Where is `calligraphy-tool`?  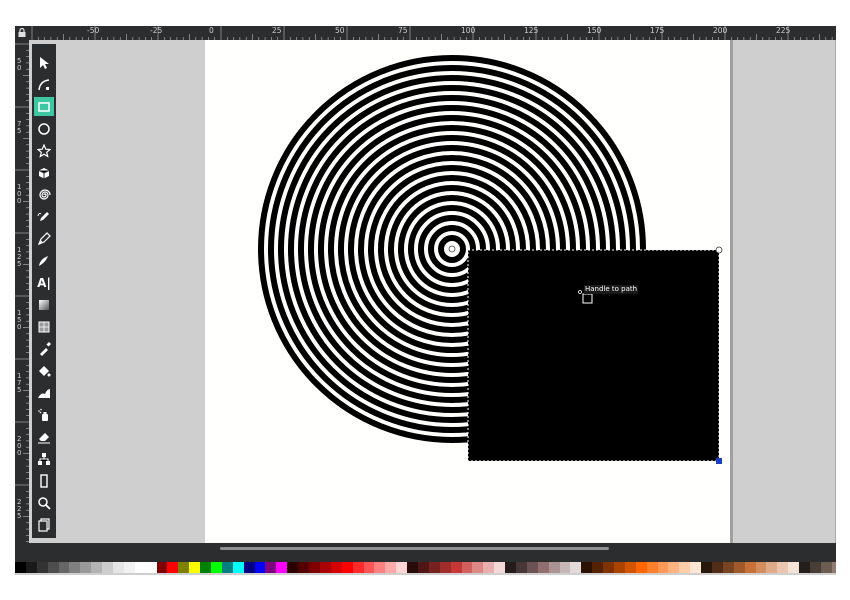
calligraphy-tool is located at coordinates (44, 260).